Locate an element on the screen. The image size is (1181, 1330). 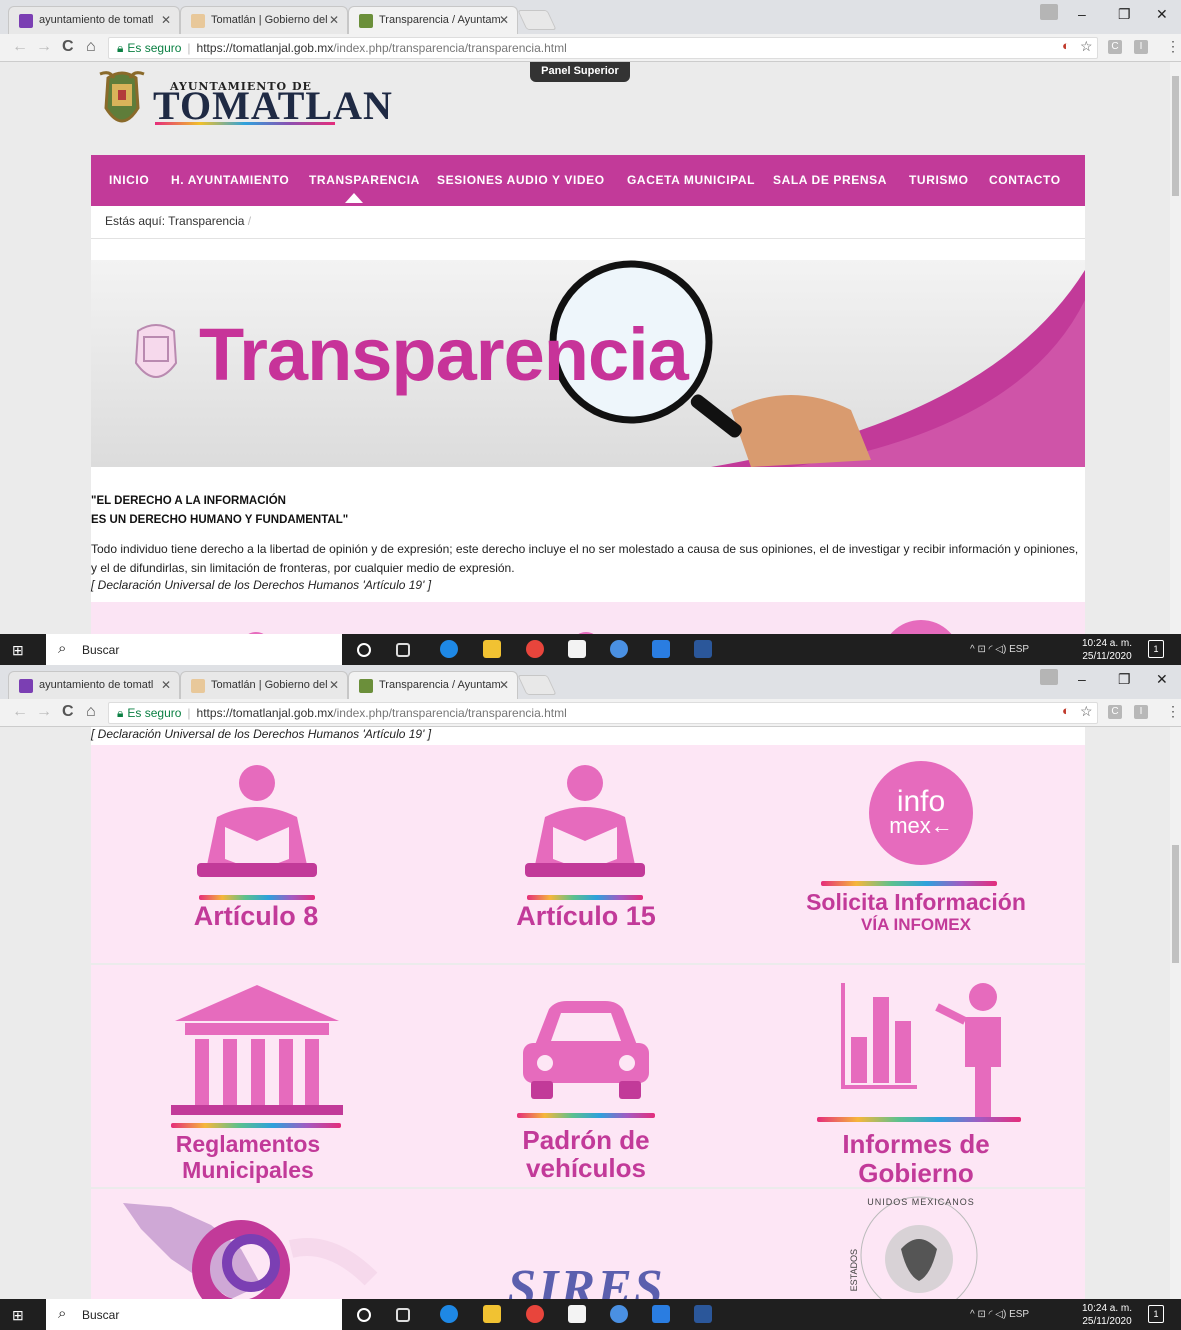
card-escudo-nacional: UNIDOS MEXICANOS ESTADOS is located at coordinates (916, 1244).